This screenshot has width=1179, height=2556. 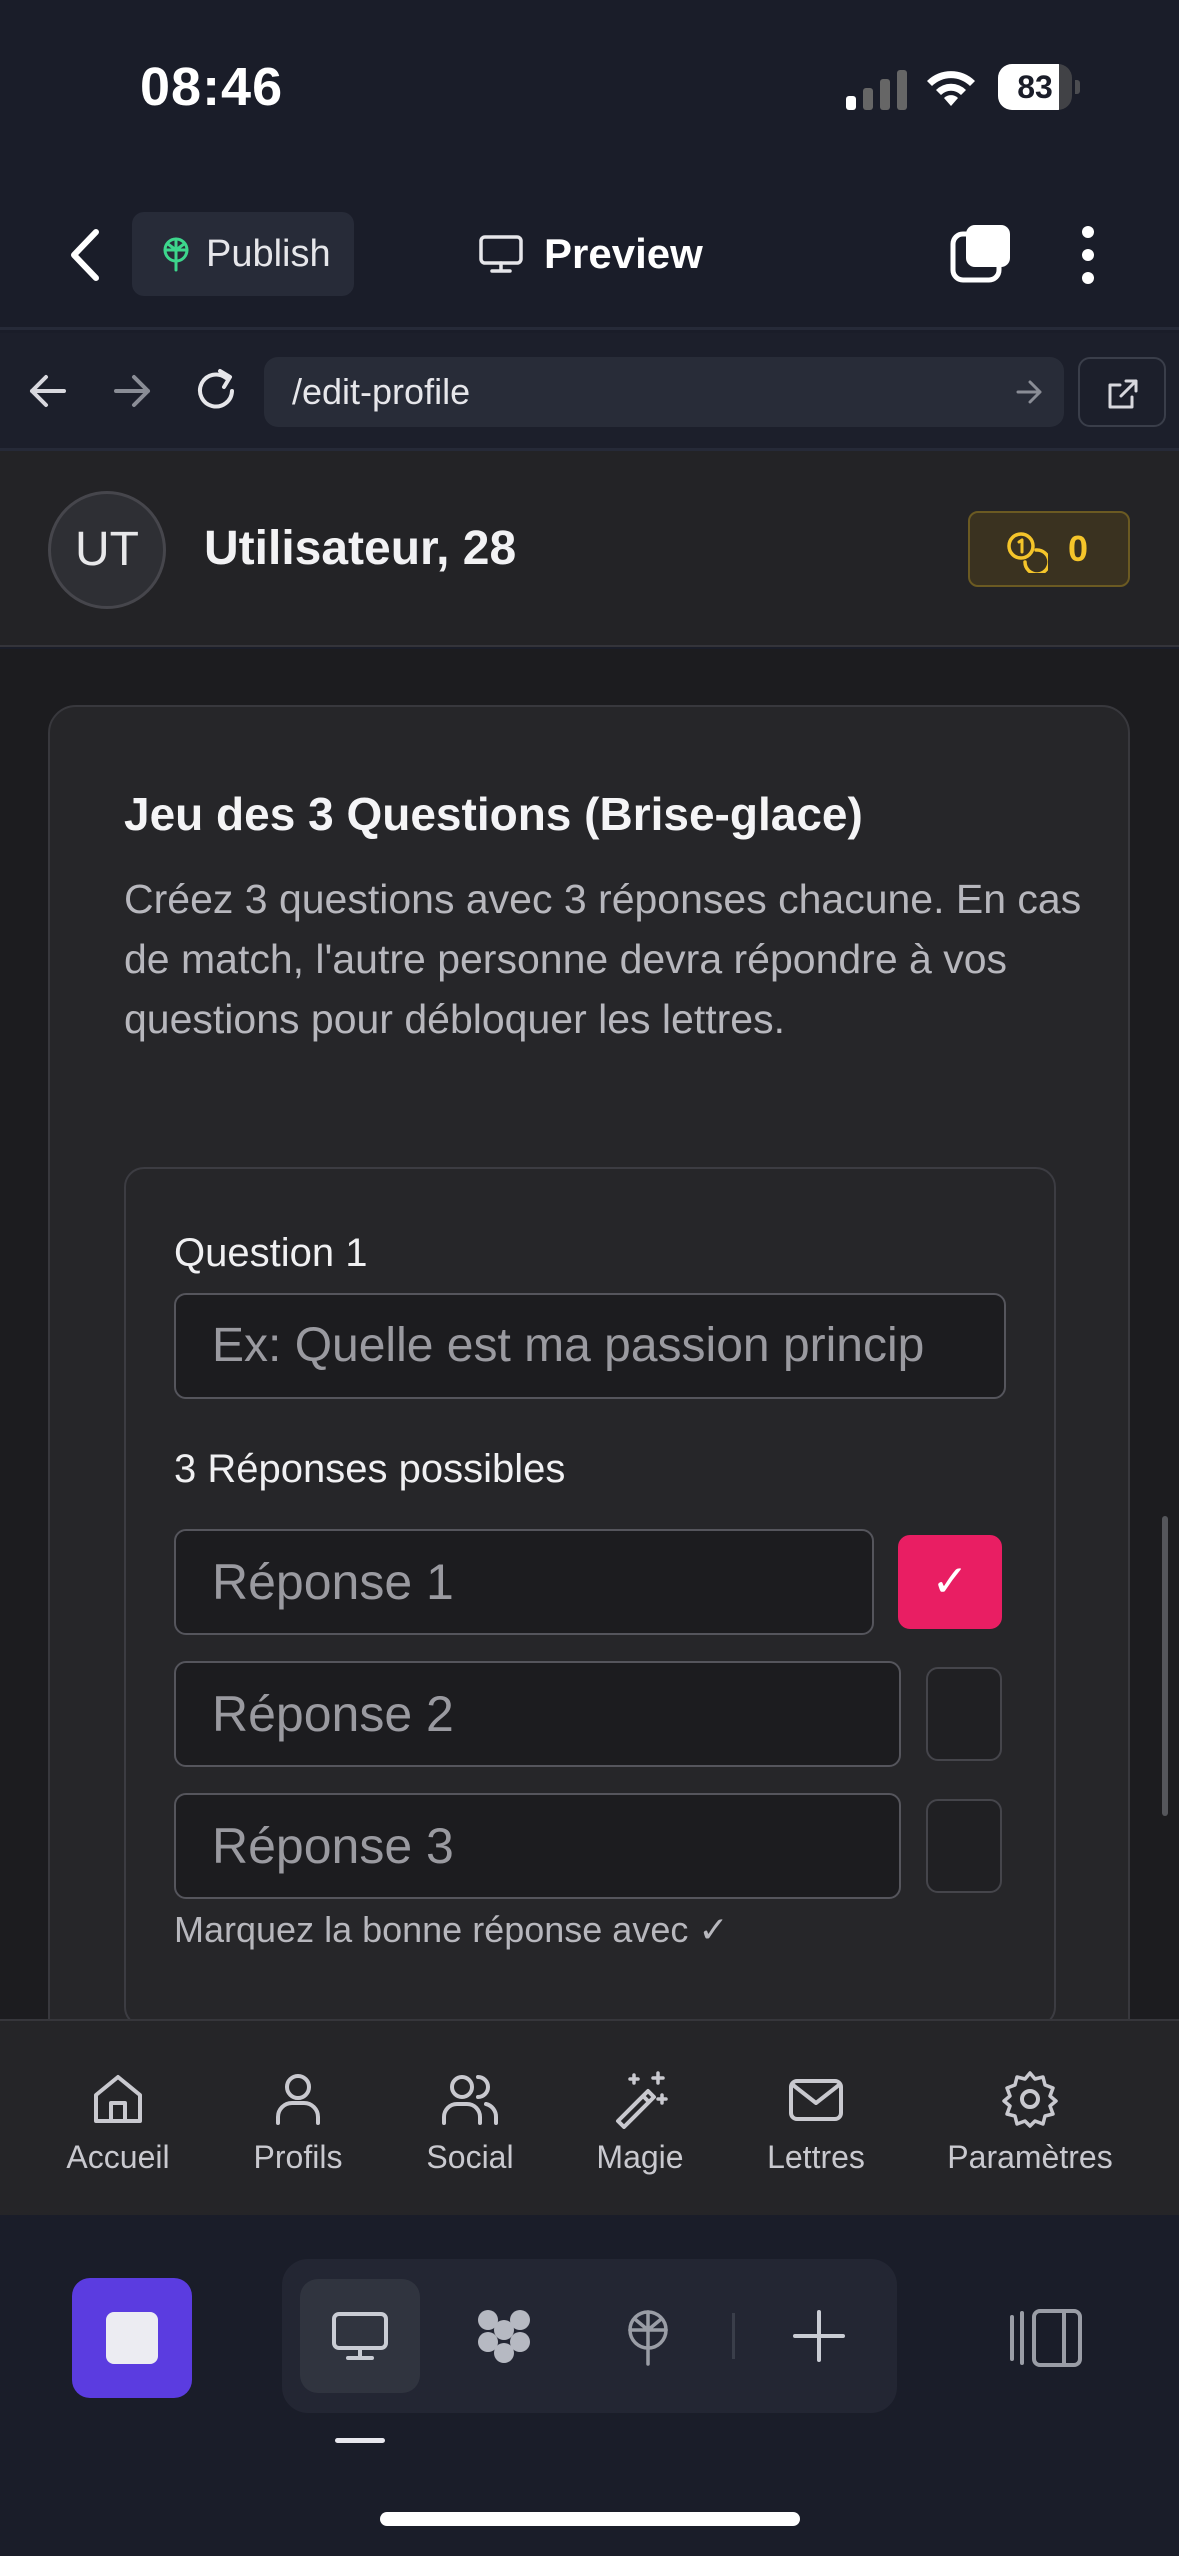 I want to click on tab-accueil: Accueil, so click(x=118, y=2119).